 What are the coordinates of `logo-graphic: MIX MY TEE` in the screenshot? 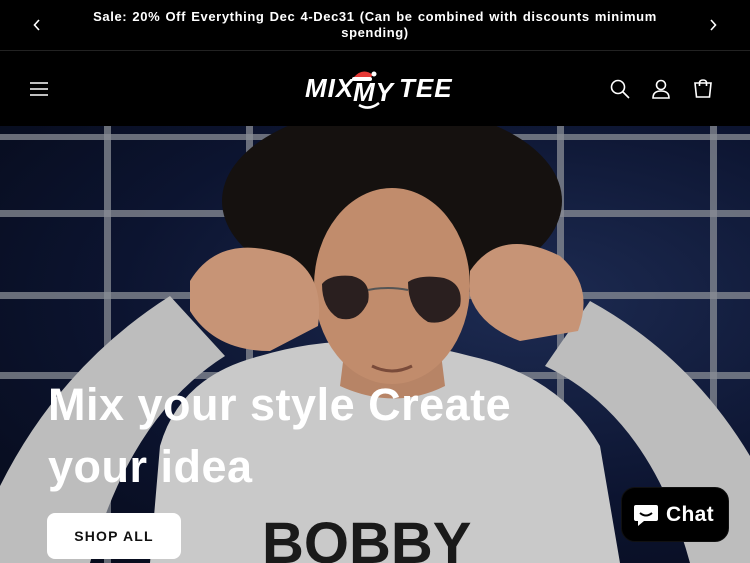 It's located at (379, 90).